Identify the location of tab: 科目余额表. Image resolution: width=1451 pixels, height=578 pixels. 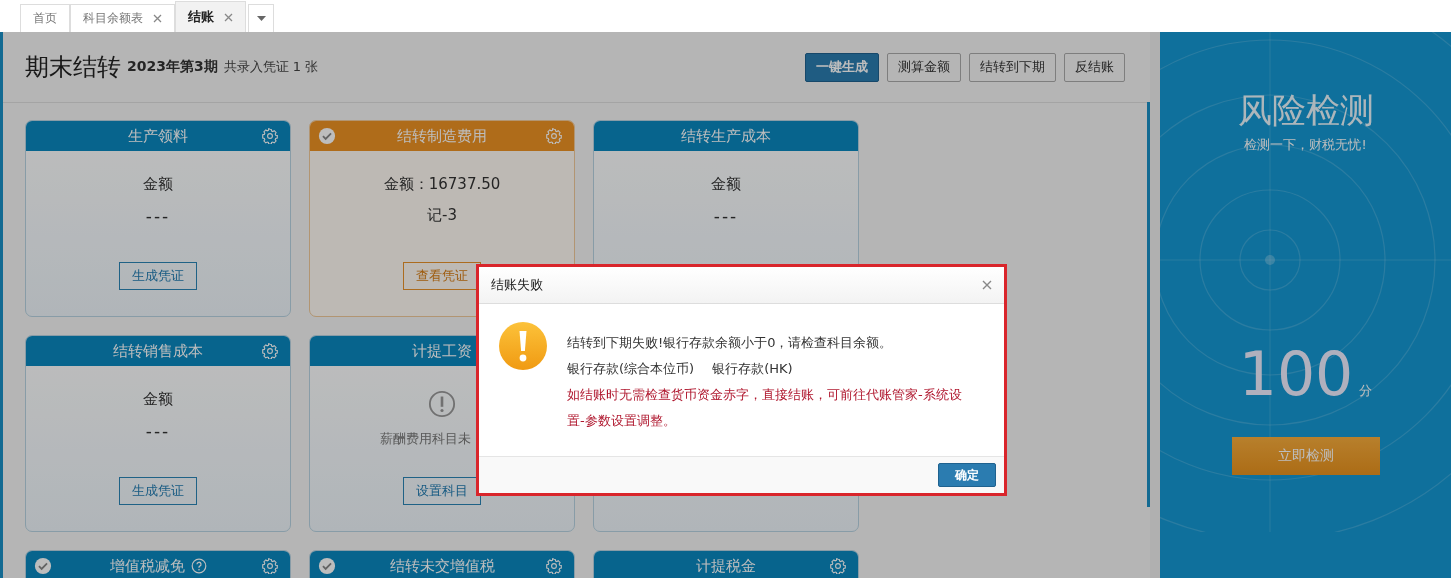
(122, 18).